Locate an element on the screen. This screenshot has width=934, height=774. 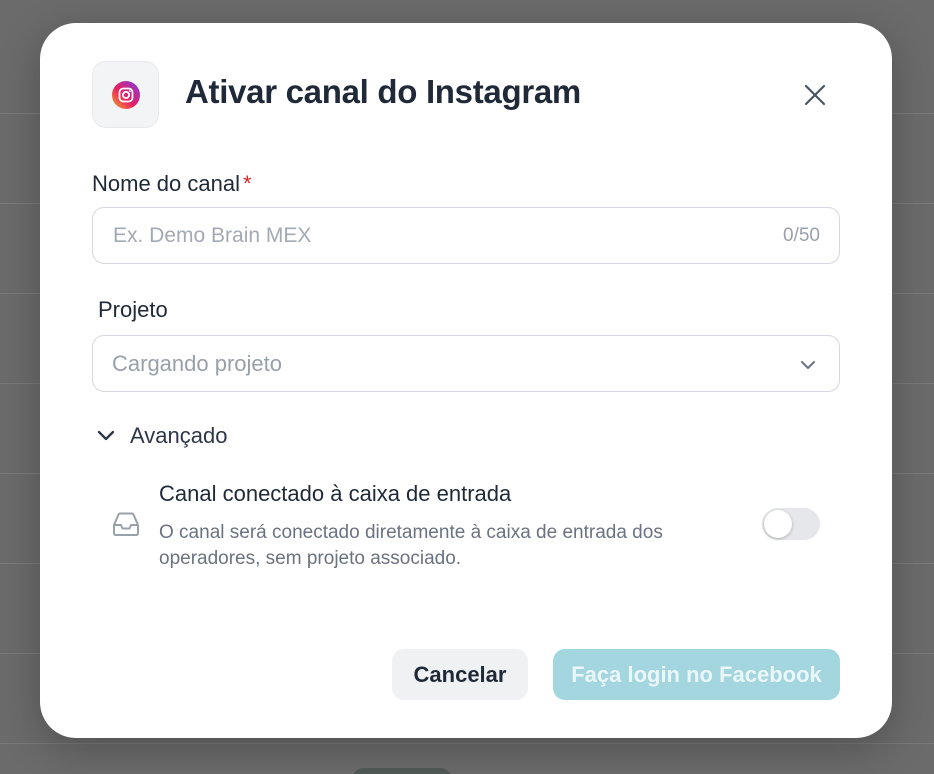
instagram-icon-box is located at coordinates (125, 94).